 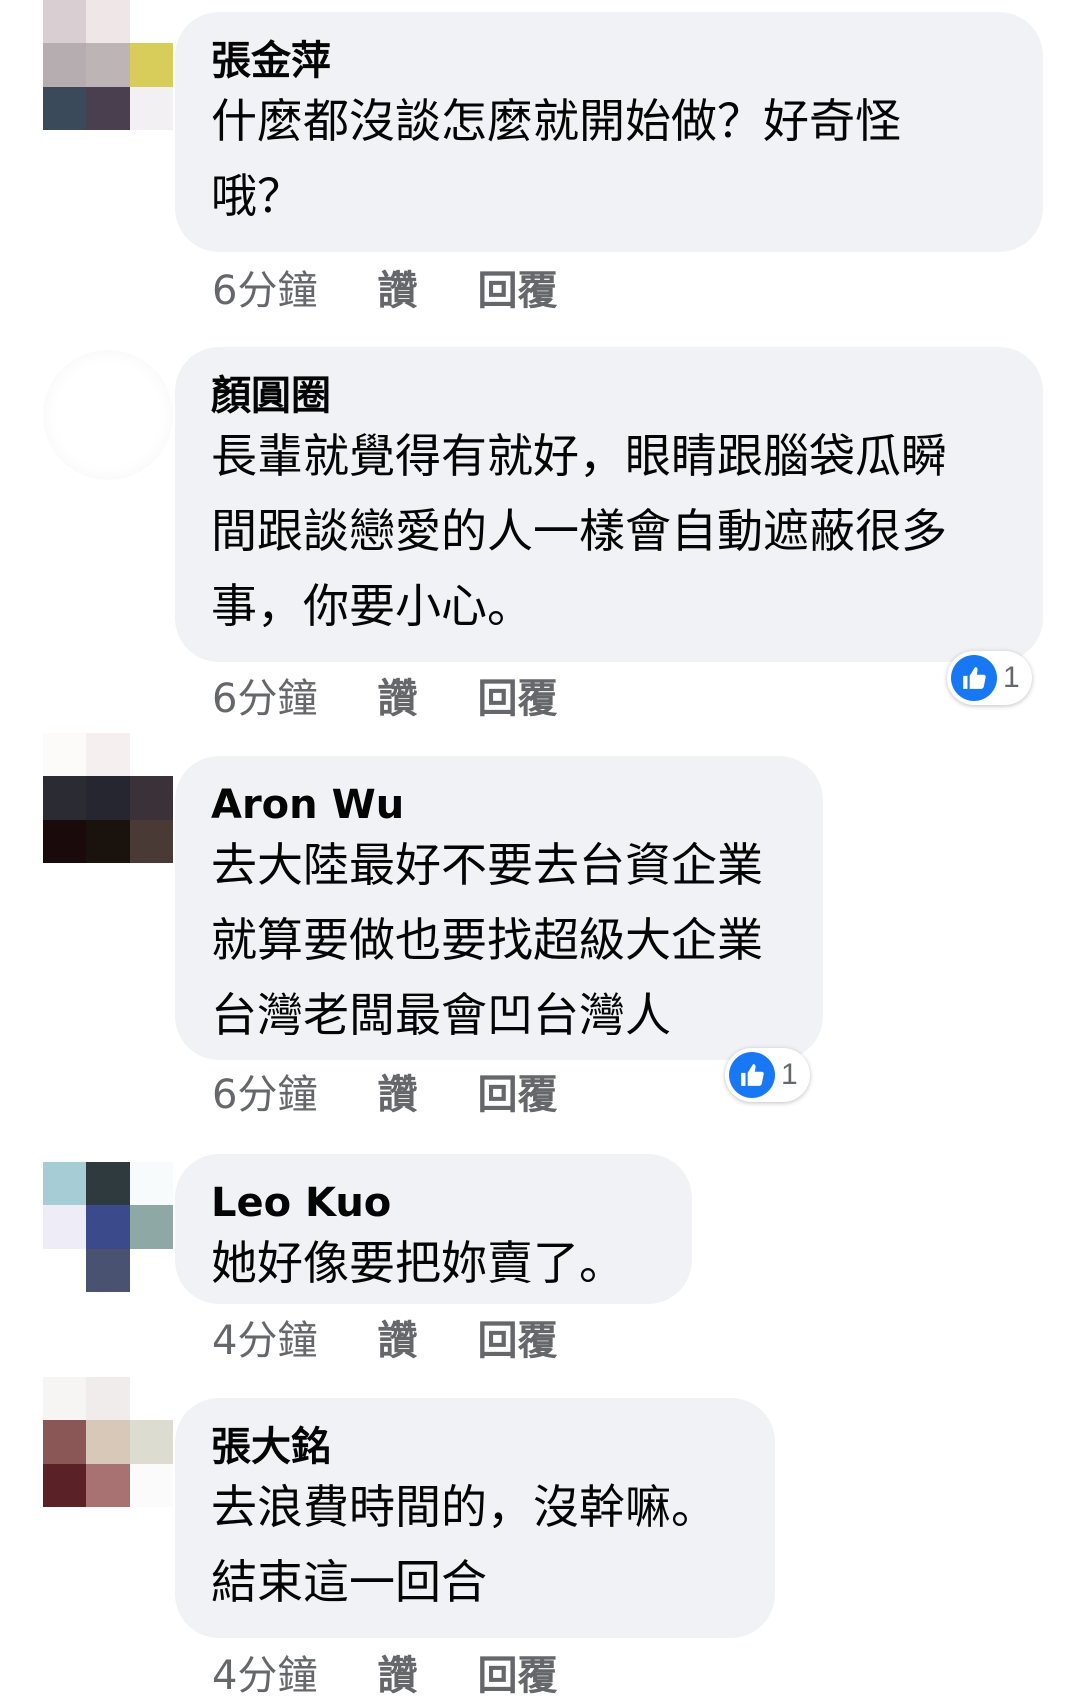 I want to click on comment-bubble: 張金萍 什麼都沒談怎麼就開始做？好奇怪 哦？, so click(x=609, y=132).